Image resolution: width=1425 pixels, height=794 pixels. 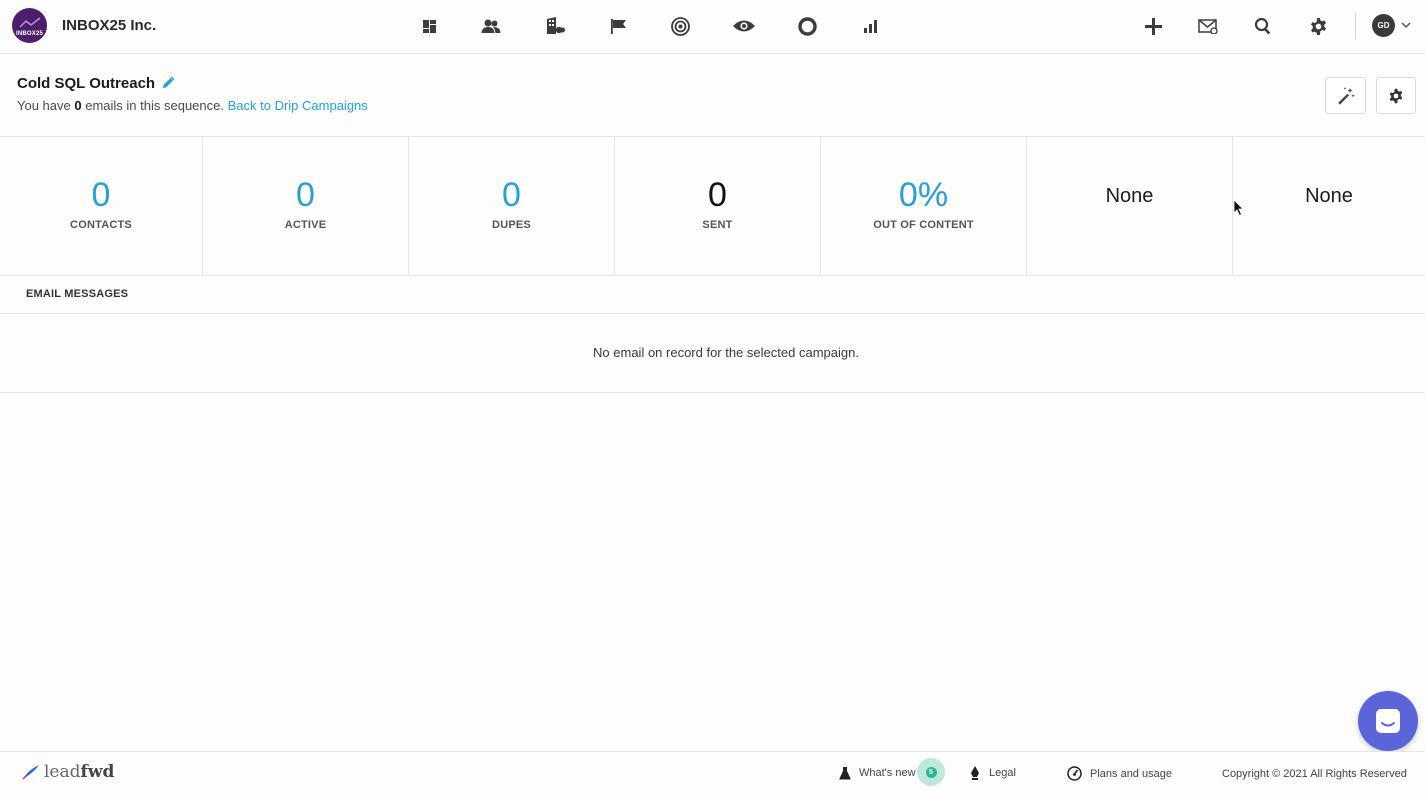 I want to click on flag-icon, so click(x=618, y=26).